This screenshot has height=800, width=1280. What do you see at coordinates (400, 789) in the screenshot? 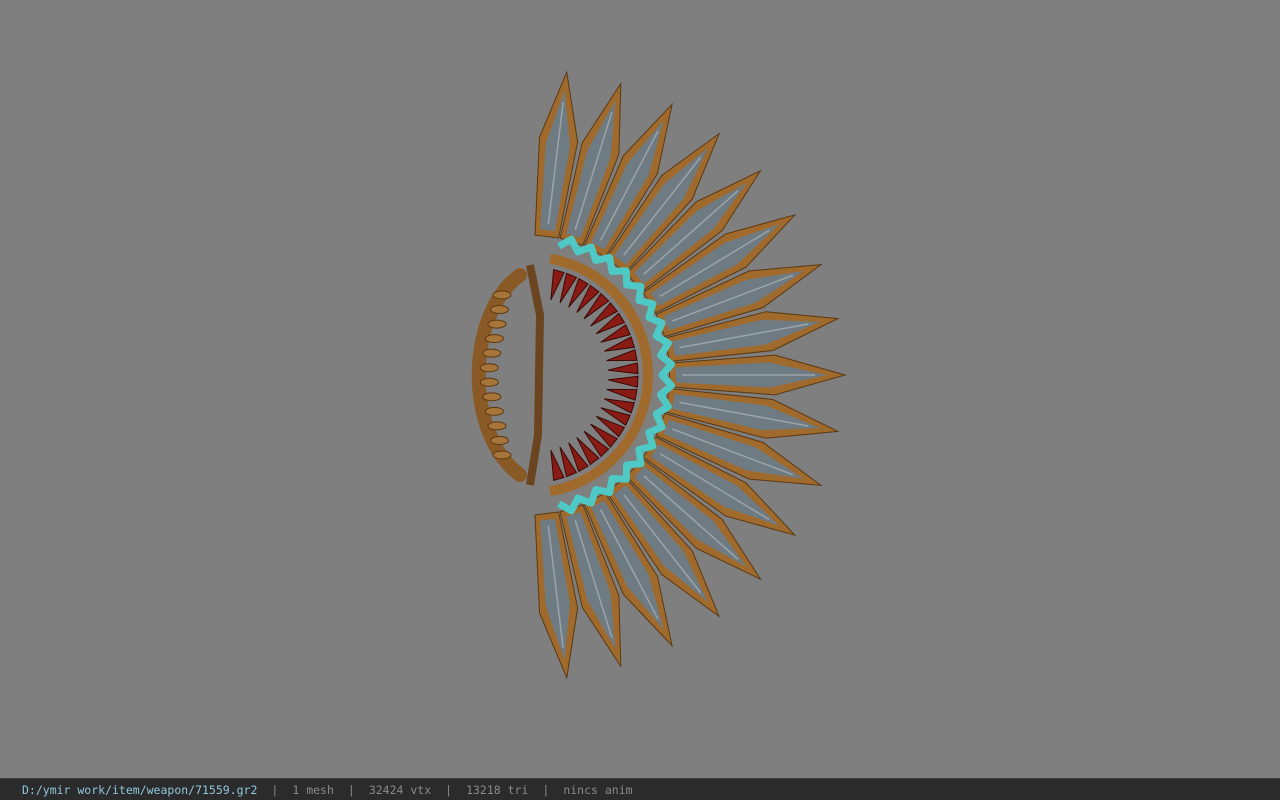
I see `vertex-count: 32424 vtx` at bounding box center [400, 789].